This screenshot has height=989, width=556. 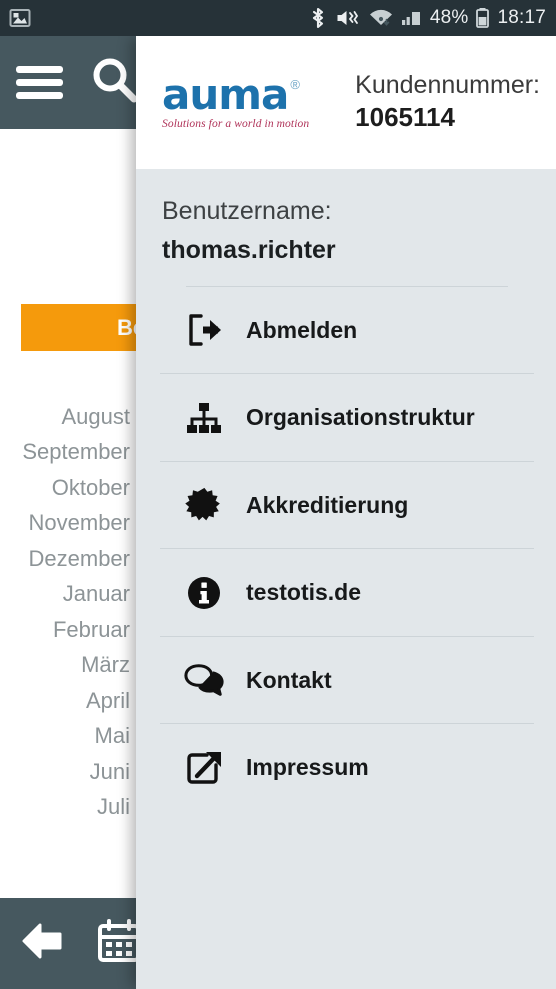 I want to click on wifi-icon, so click(x=381, y=18).